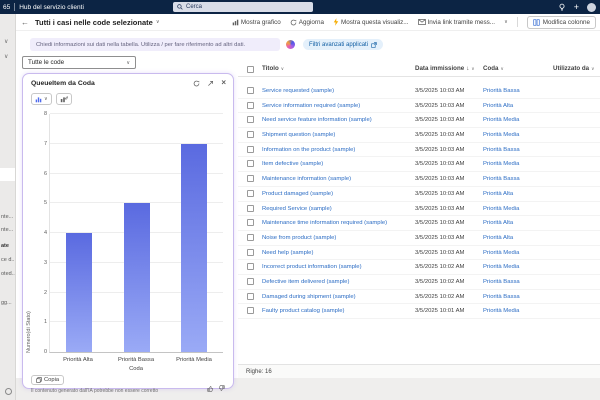 The image size is (600, 400). Describe the element at coordinates (343, 44) in the screenshot. I see `advanced-filters-pill: Filtri avanzati applicati` at that location.